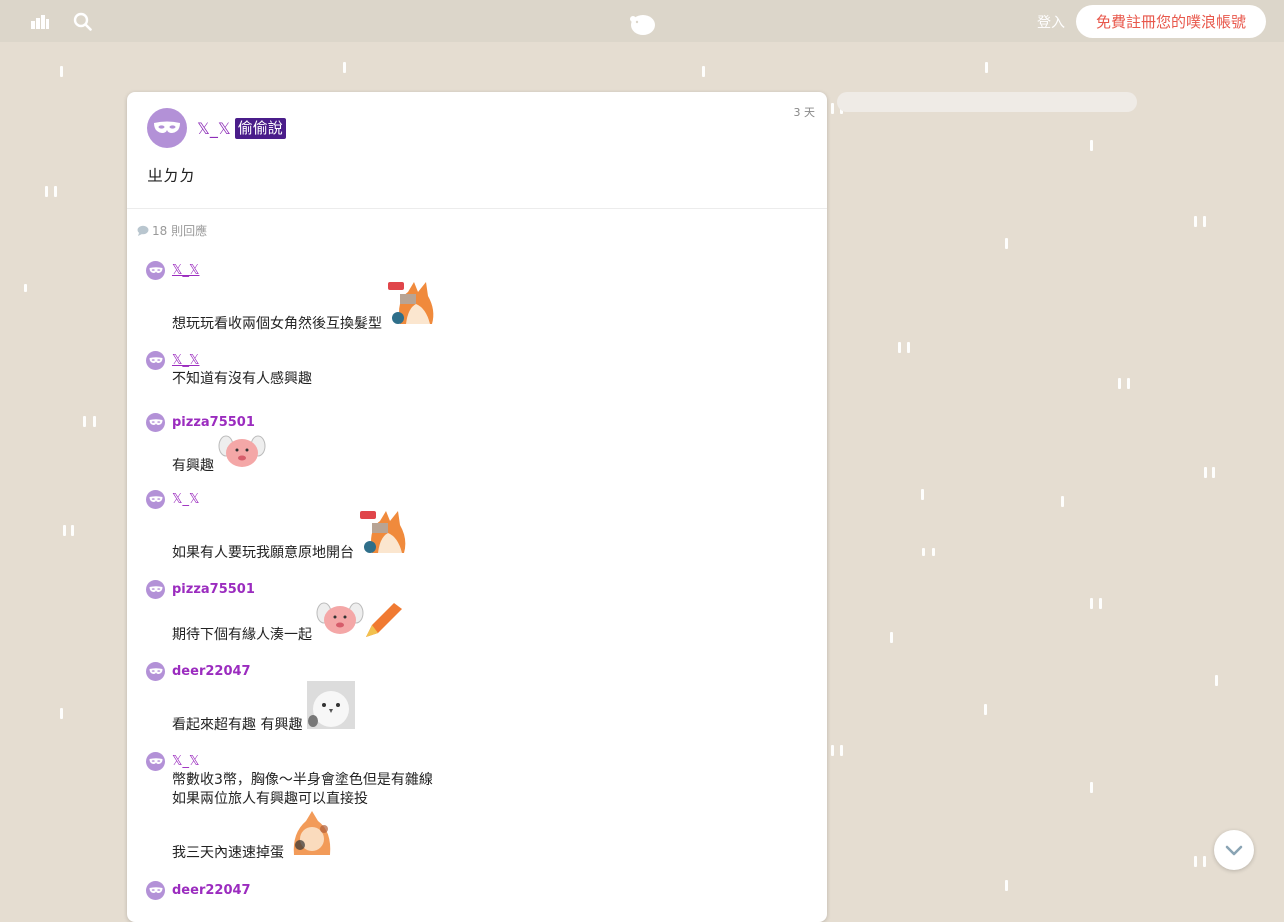 The image size is (1284, 922). Describe the element at coordinates (180, 231) in the screenshot. I see `reply-count-label: 18 則回應` at that location.